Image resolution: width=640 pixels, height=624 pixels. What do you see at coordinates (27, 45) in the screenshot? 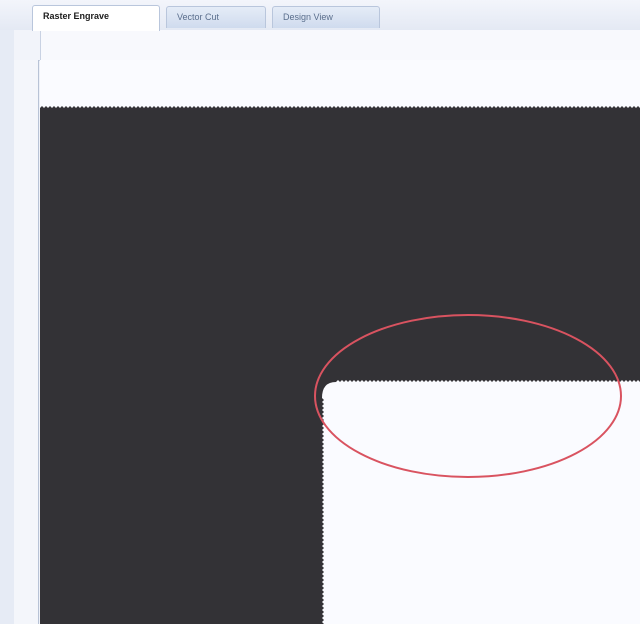
I see `ruler-corner` at bounding box center [27, 45].